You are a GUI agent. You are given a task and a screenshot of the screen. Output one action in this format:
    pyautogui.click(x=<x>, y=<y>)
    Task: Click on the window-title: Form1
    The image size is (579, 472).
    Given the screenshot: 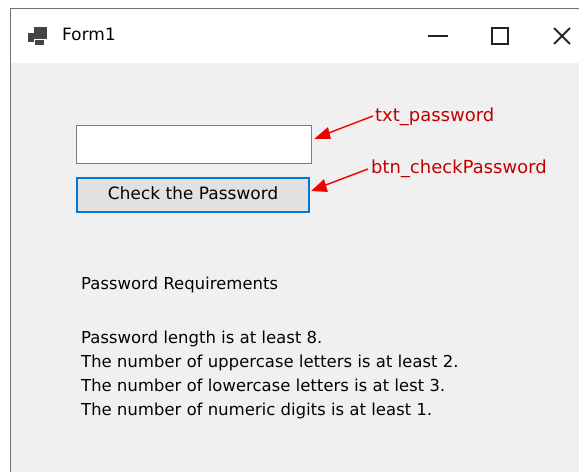 What is the action you would take?
    pyautogui.click(x=89, y=36)
    